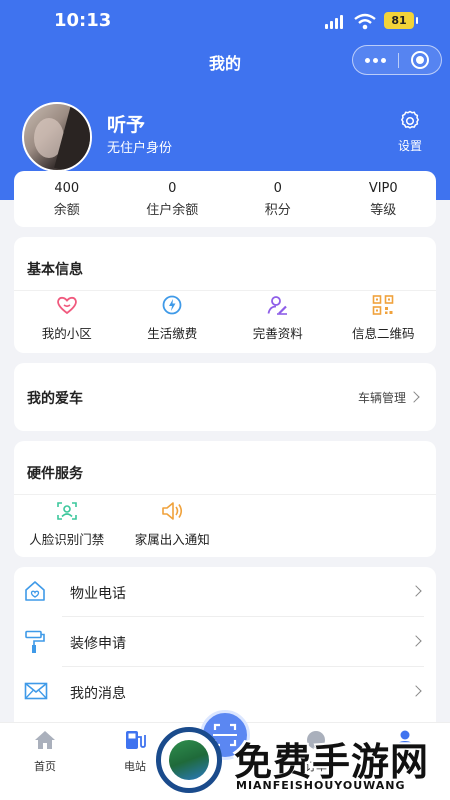  I want to click on stat-points: 0 积分, so click(278, 199).